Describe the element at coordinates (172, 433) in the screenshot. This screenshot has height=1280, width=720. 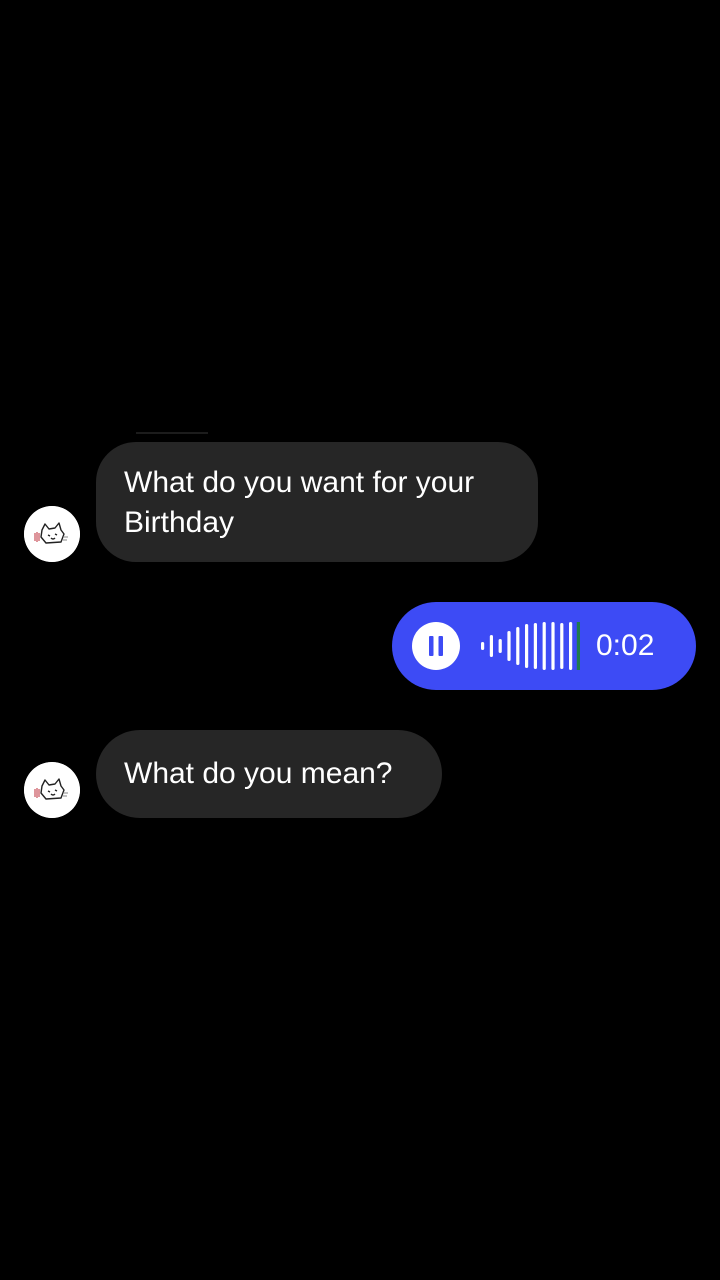
I see `top-divider` at that location.